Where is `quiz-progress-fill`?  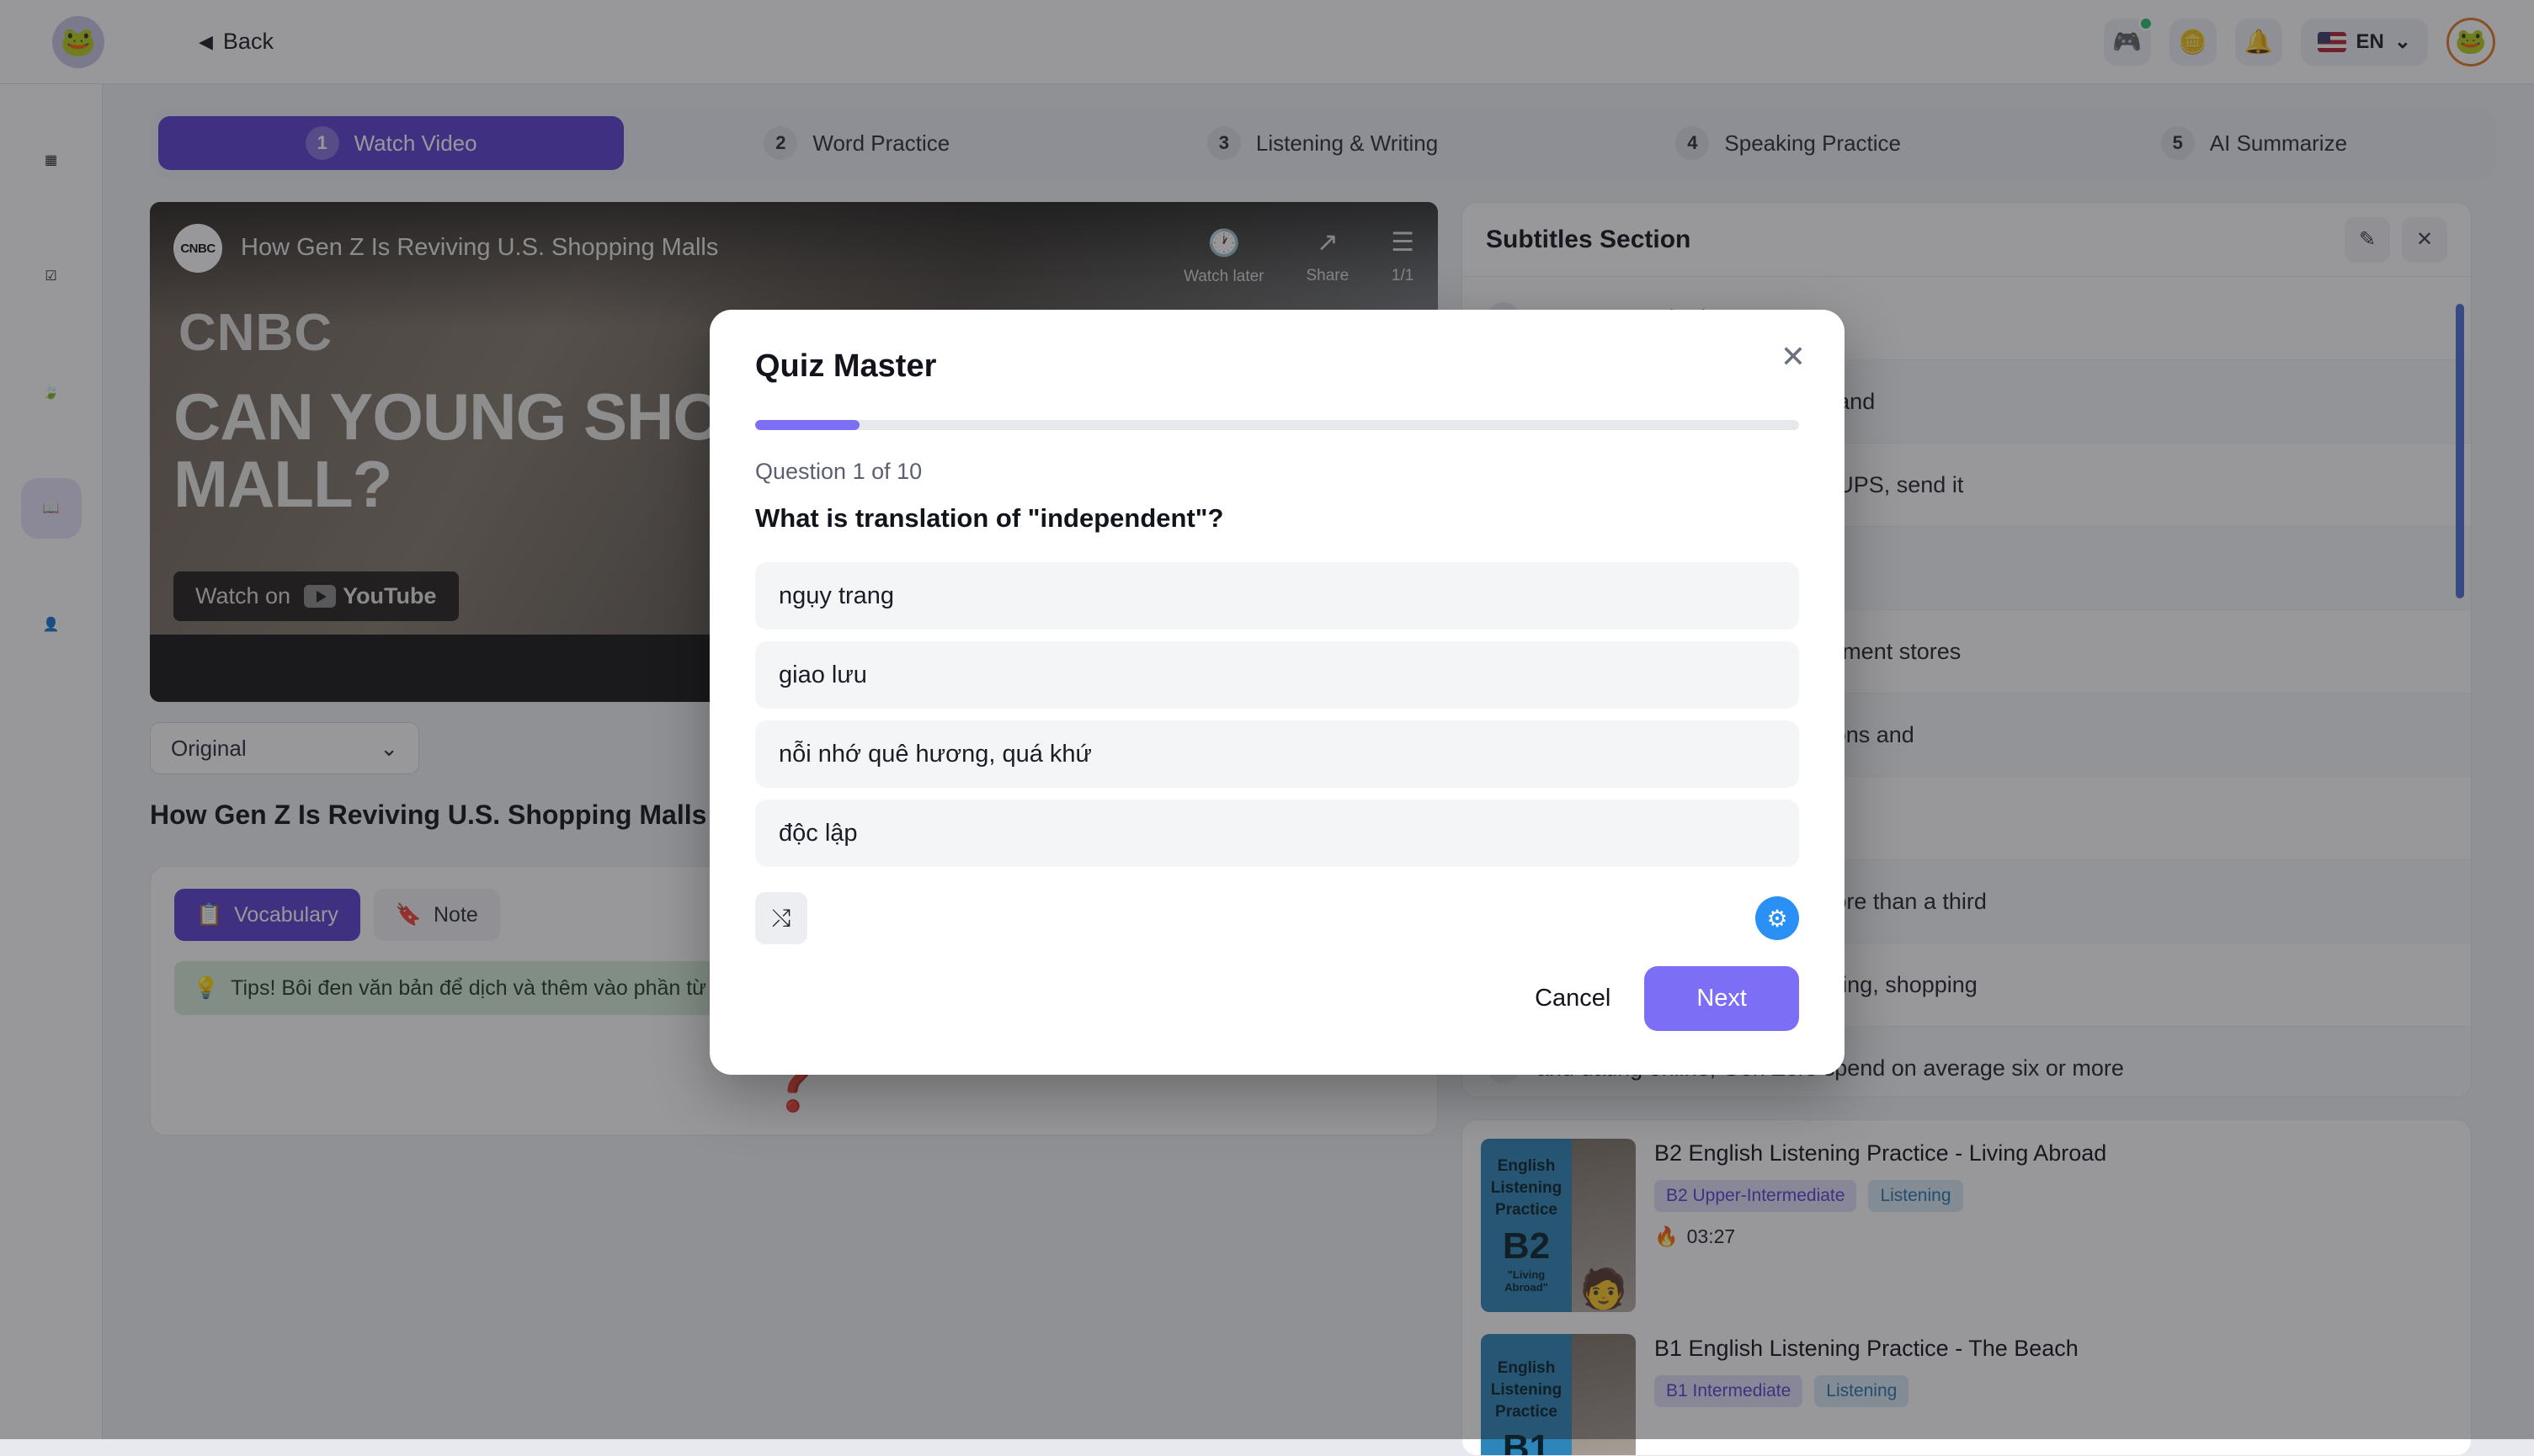 quiz-progress-fill is located at coordinates (807, 425).